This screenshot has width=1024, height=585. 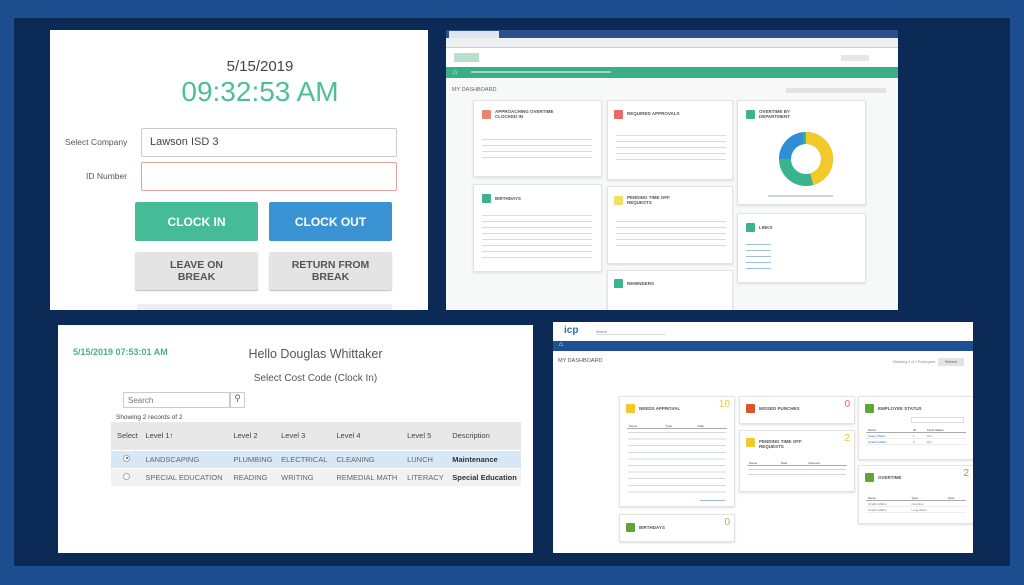 What do you see at coordinates (483, 436) in the screenshot?
I see `column-header: Description` at bounding box center [483, 436].